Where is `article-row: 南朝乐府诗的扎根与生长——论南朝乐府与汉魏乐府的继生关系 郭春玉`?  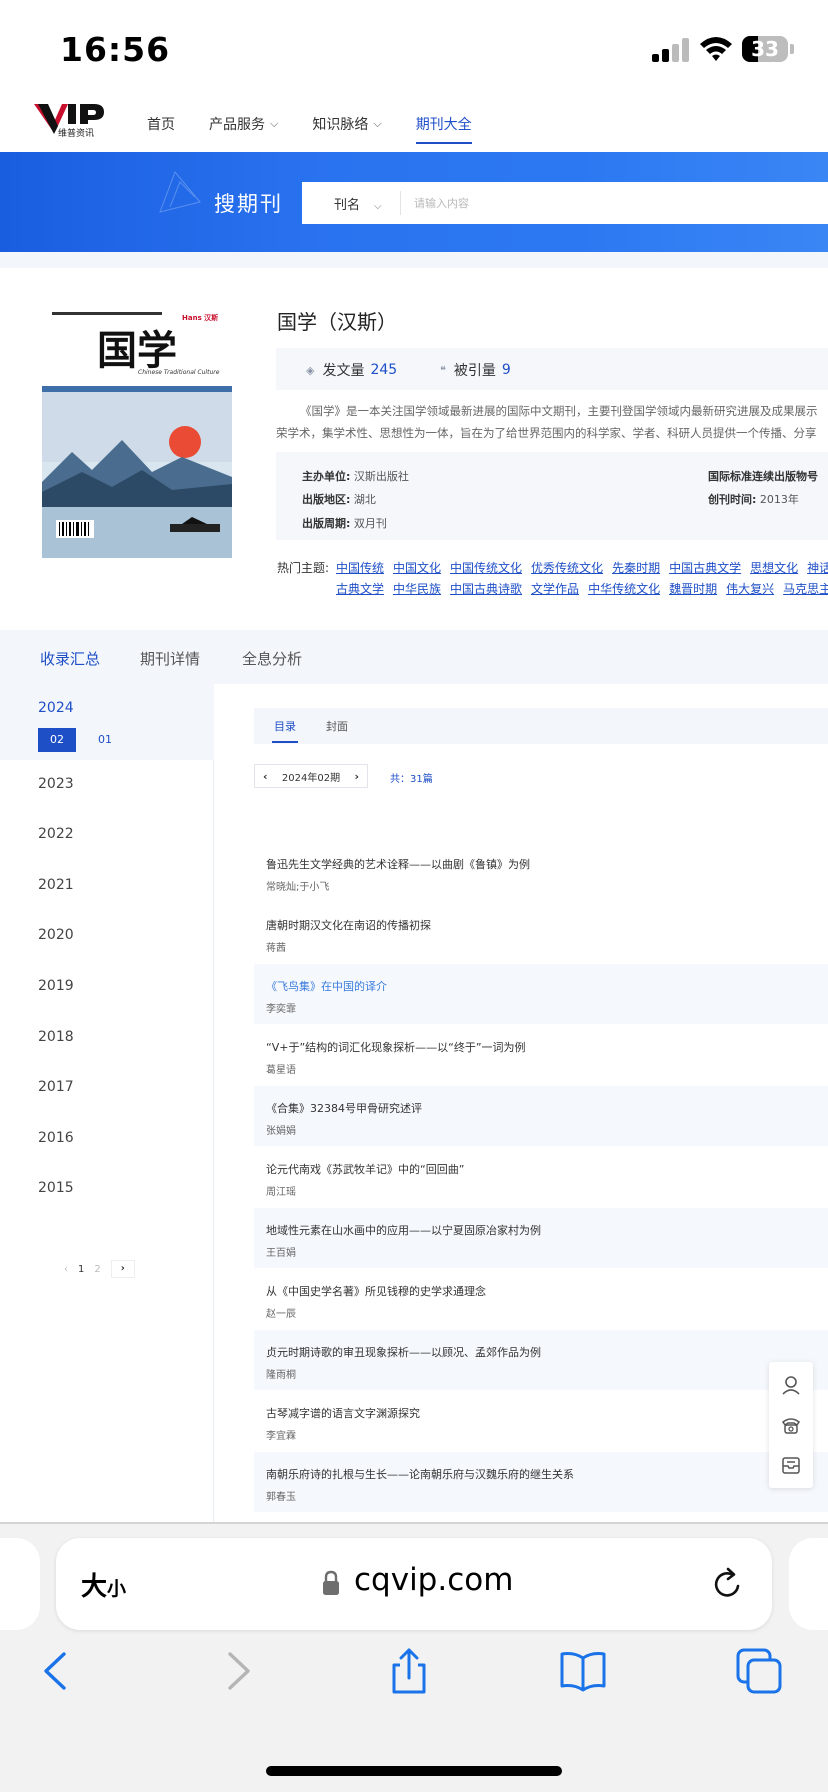
article-row: 南朝乐府诗的扎根与生长——论南朝乐府与汉魏乐府的继生关系 郭春玉 is located at coordinates (541, 1482).